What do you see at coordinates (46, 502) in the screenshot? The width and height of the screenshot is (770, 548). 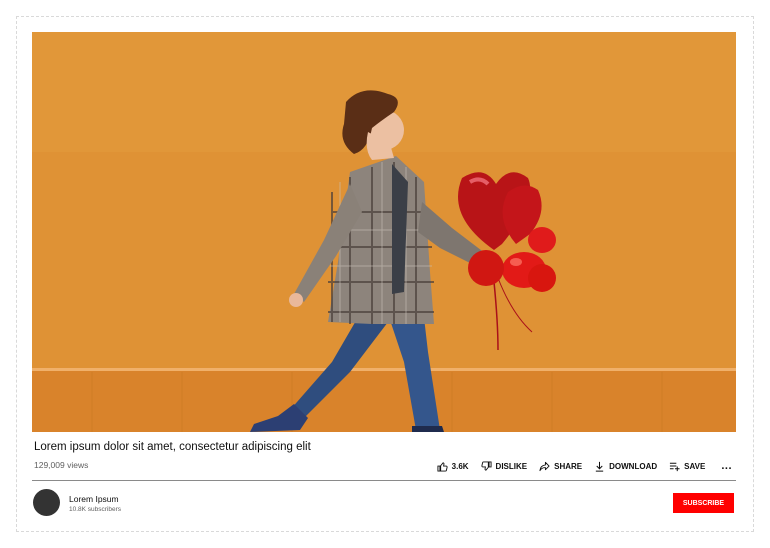 I see `channel-avatar` at bounding box center [46, 502].